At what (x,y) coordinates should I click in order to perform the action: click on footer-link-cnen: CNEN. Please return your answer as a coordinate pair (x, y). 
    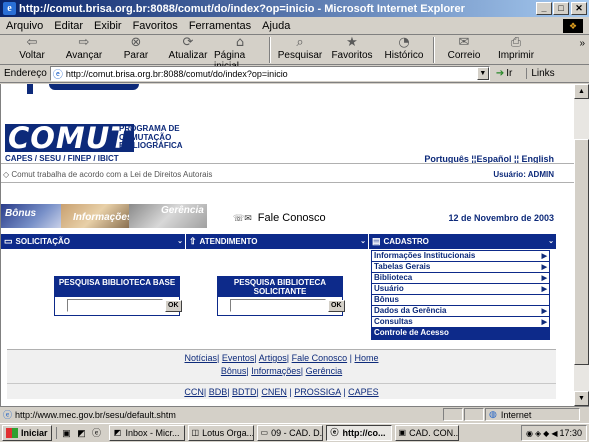
    Looking at the image, I should click on (274, 392).